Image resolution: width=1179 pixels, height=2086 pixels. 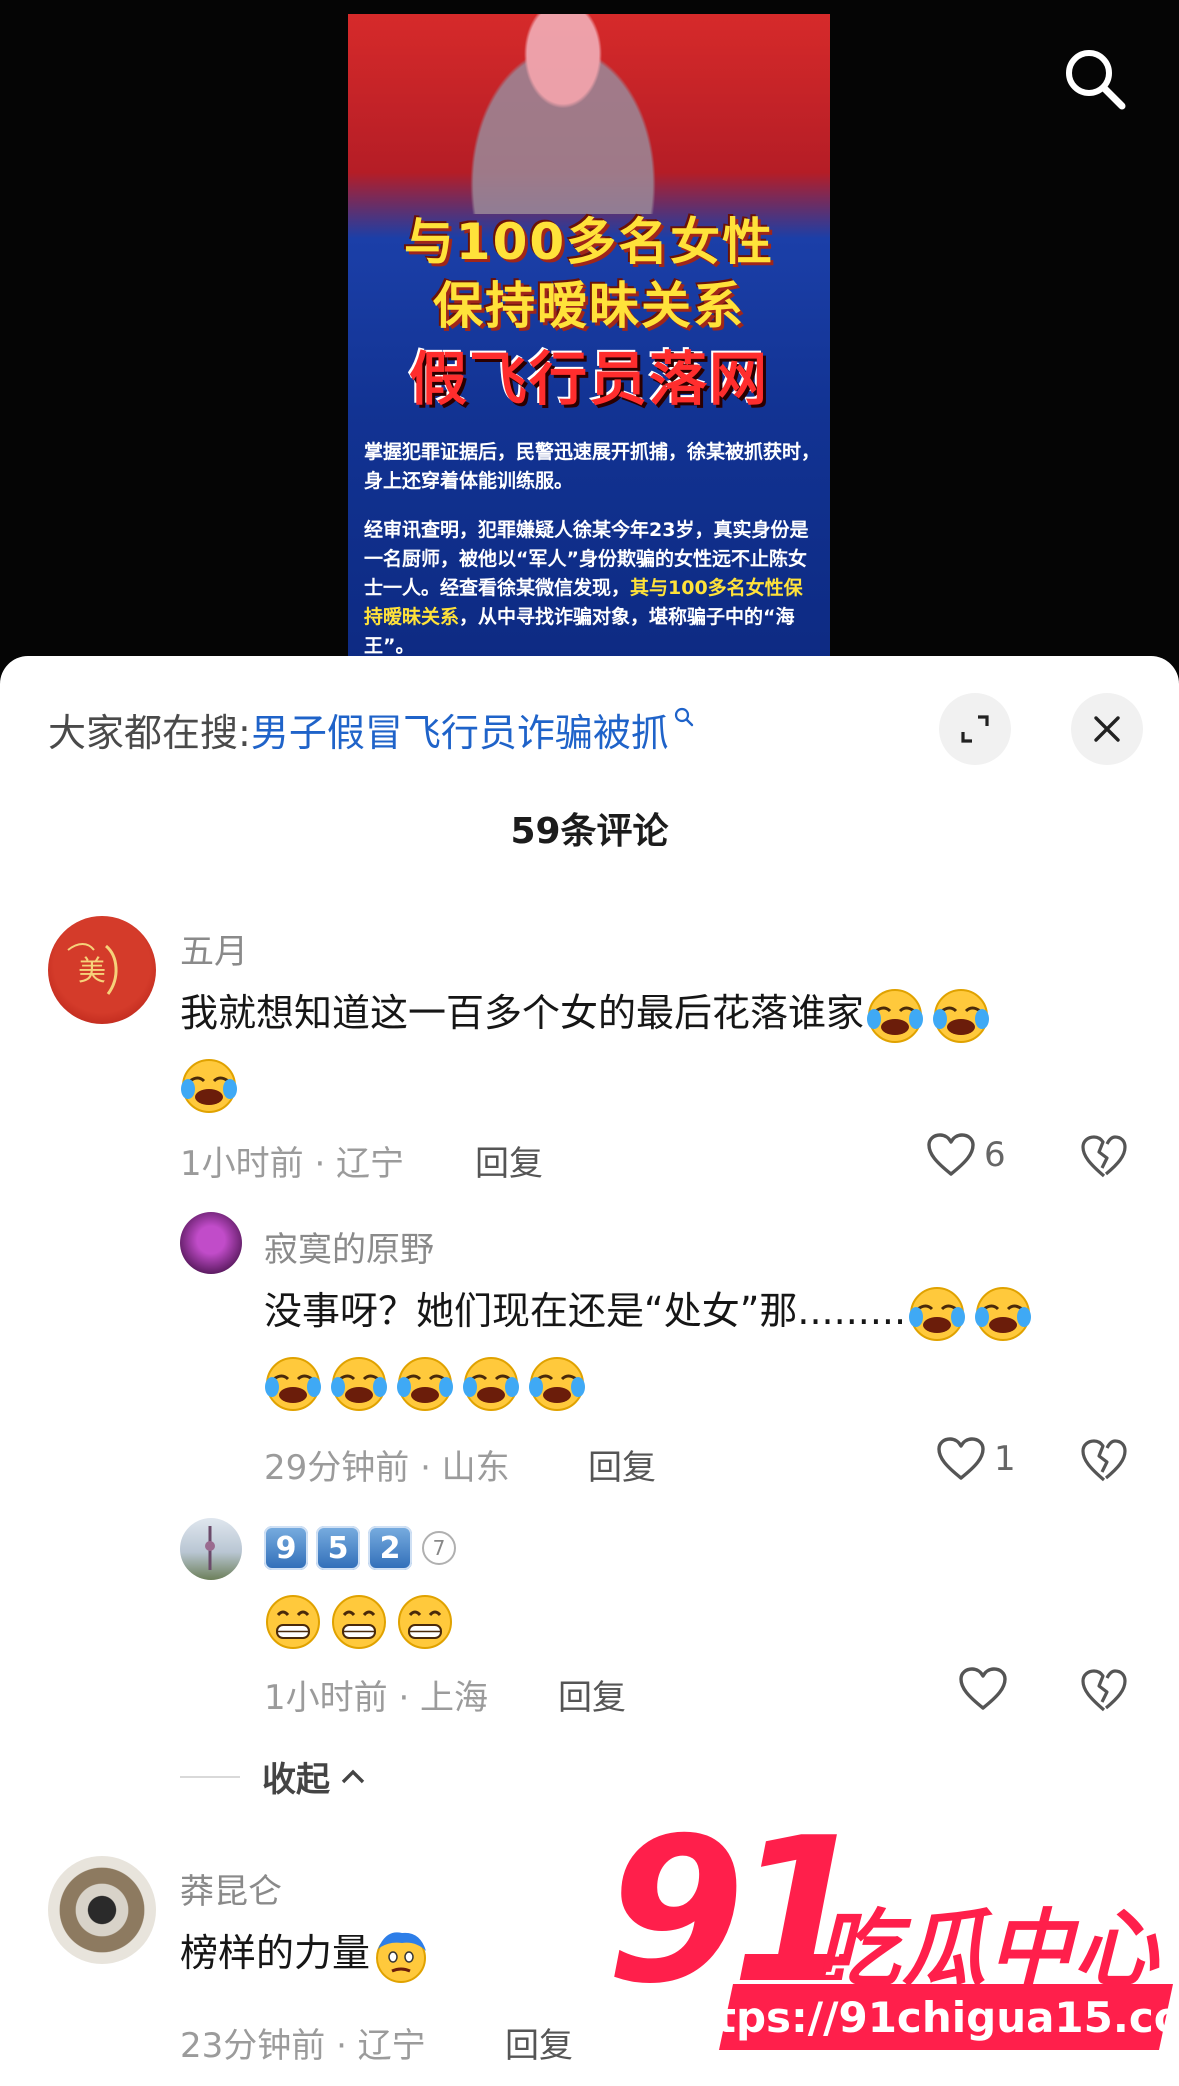 I want to click on like-button, so click(x=983, y=1689).